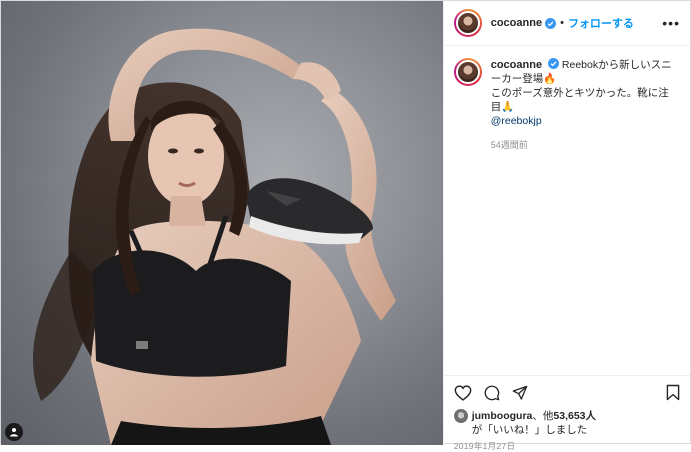  I want to click on likes-end: が「いいね！」しました, so click(529, 430).